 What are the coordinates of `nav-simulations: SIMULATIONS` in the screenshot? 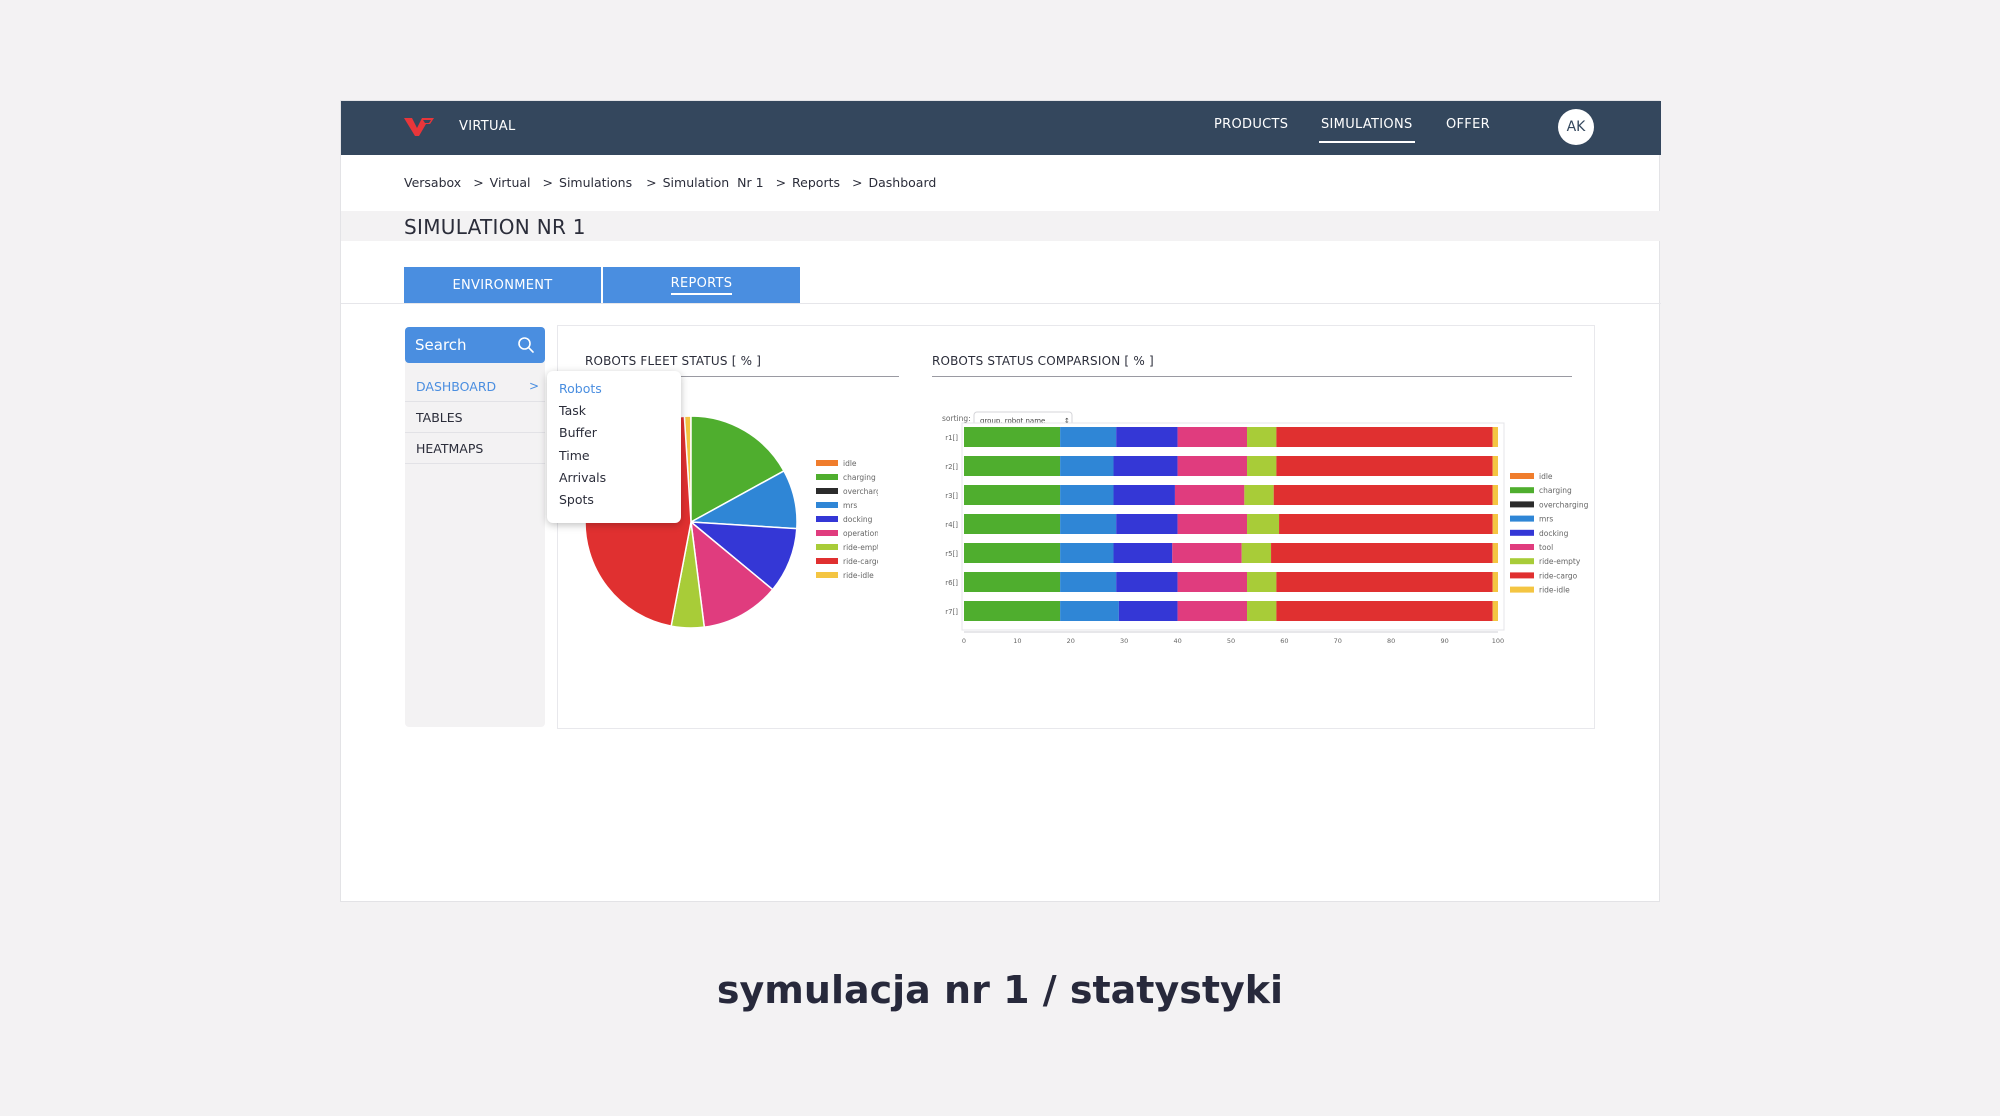 It's located at (1367, 130).